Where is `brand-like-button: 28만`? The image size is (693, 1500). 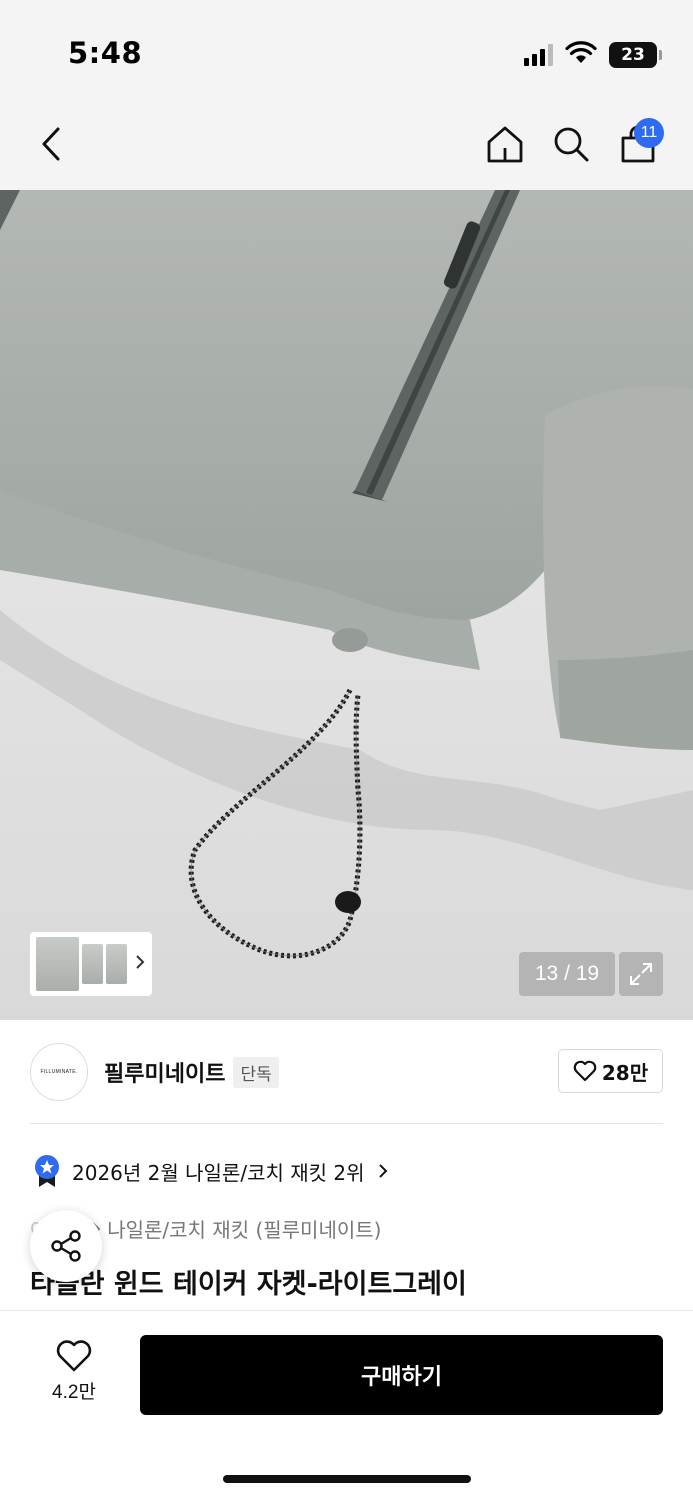
brand-like-button: 28만 is located at coordinates (610, 1071).